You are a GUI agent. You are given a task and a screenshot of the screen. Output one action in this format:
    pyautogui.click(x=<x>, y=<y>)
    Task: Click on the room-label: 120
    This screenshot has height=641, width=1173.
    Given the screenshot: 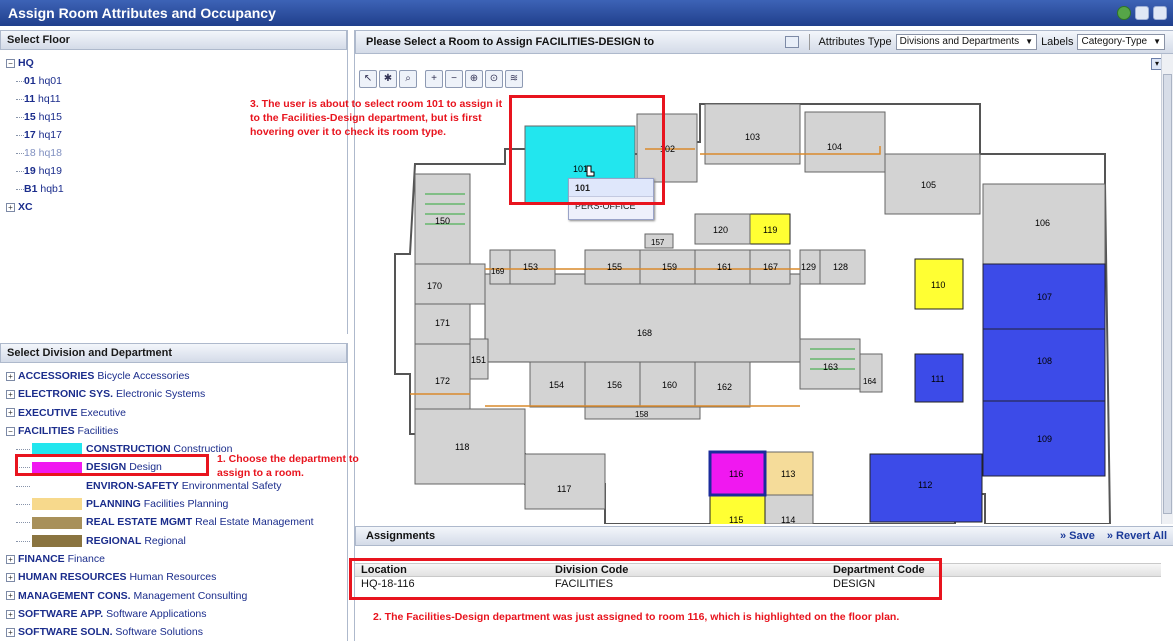 What is the action you would take?
    pyautogui.click(x=720, y=230)
    